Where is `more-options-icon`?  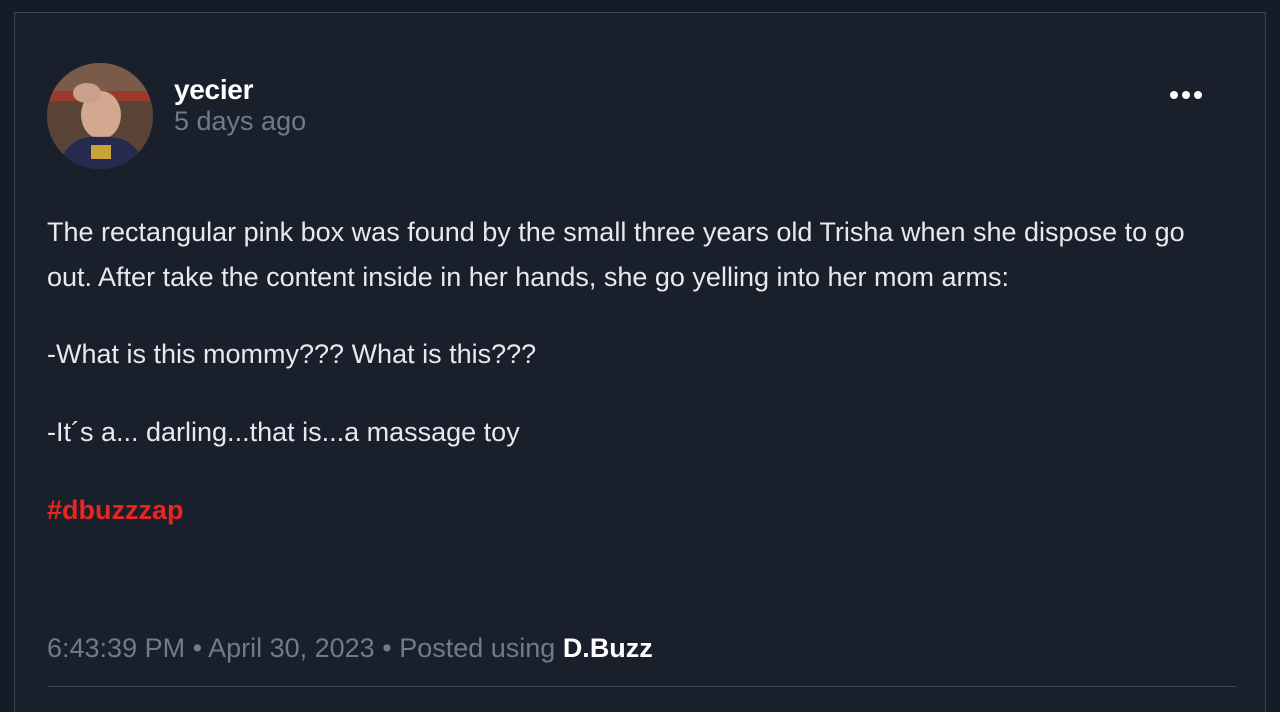 more-options-icon is located at coordinates (1186, 95).